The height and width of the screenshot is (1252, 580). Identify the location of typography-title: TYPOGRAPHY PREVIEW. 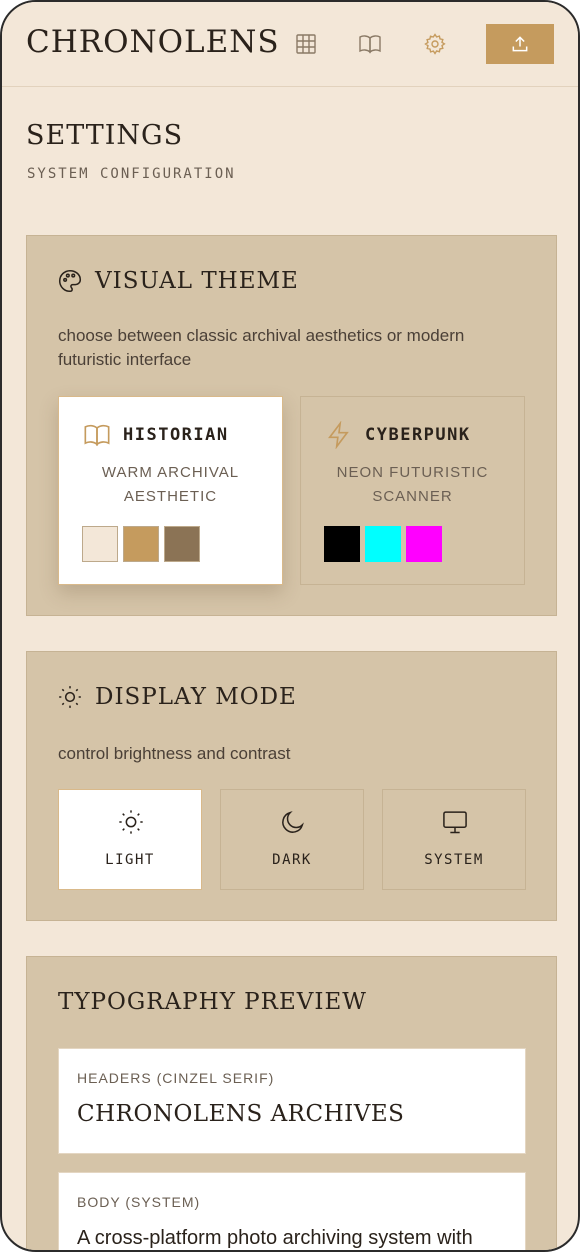
(212, 1002).